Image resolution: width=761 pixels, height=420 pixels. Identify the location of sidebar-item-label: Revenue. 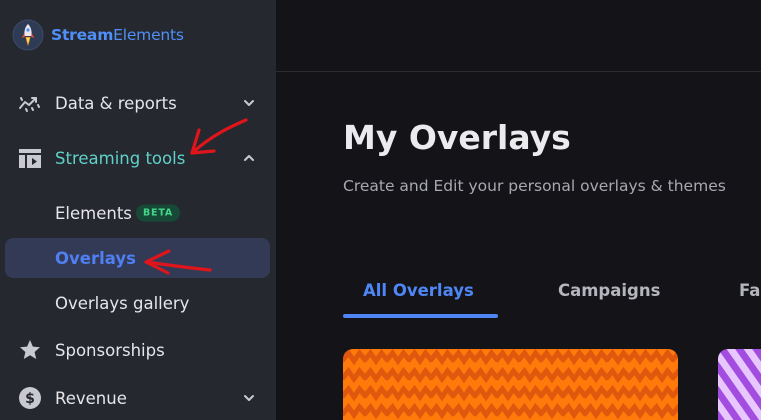
(91, 398).